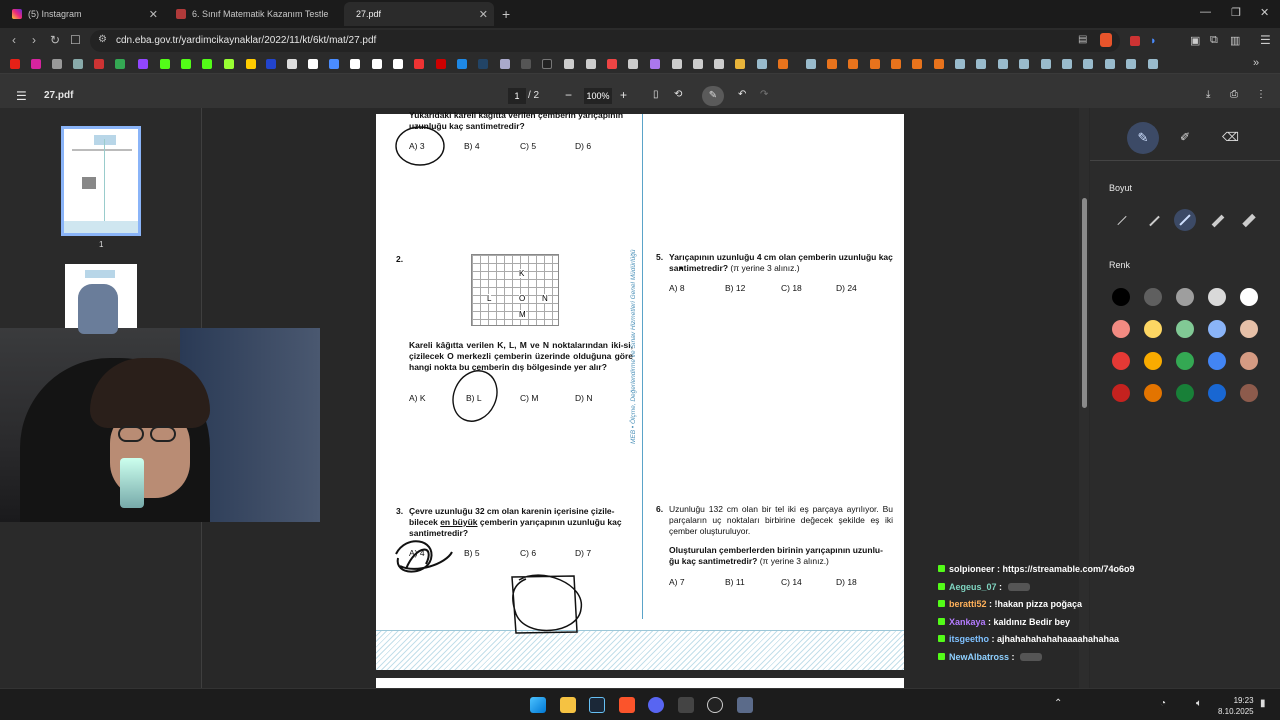  I want to click on eraser-tool-icon: ⌫, so click(1230, 137).